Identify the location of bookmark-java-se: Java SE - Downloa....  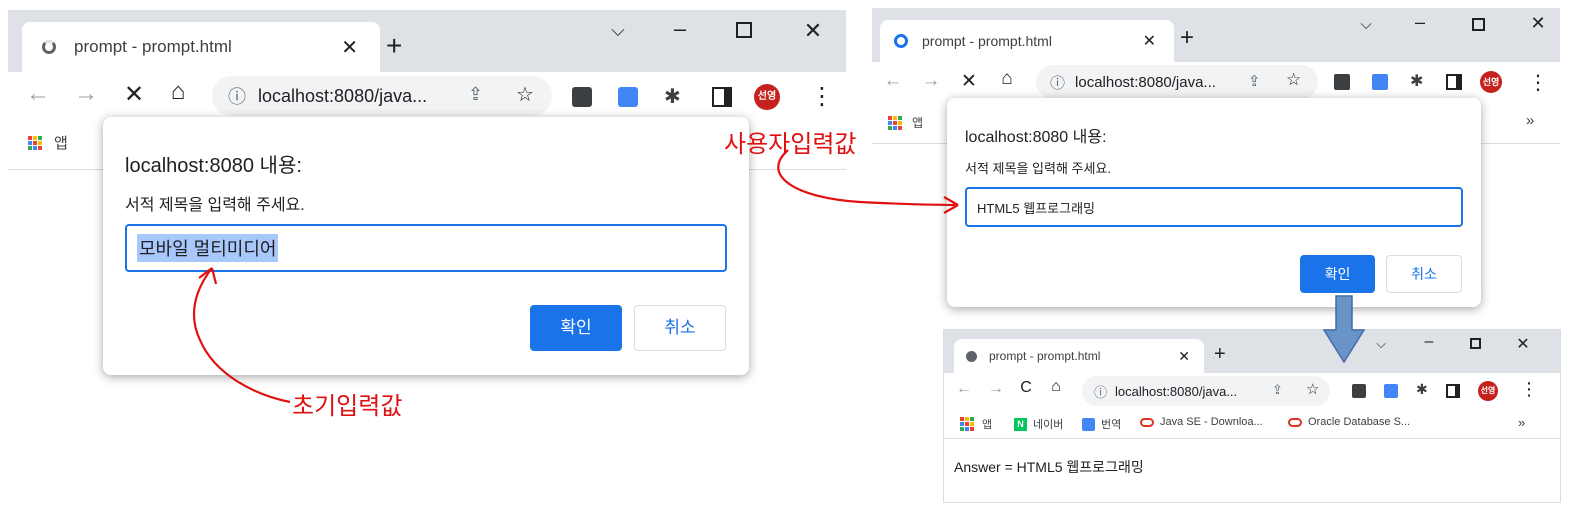
(1201, 422).